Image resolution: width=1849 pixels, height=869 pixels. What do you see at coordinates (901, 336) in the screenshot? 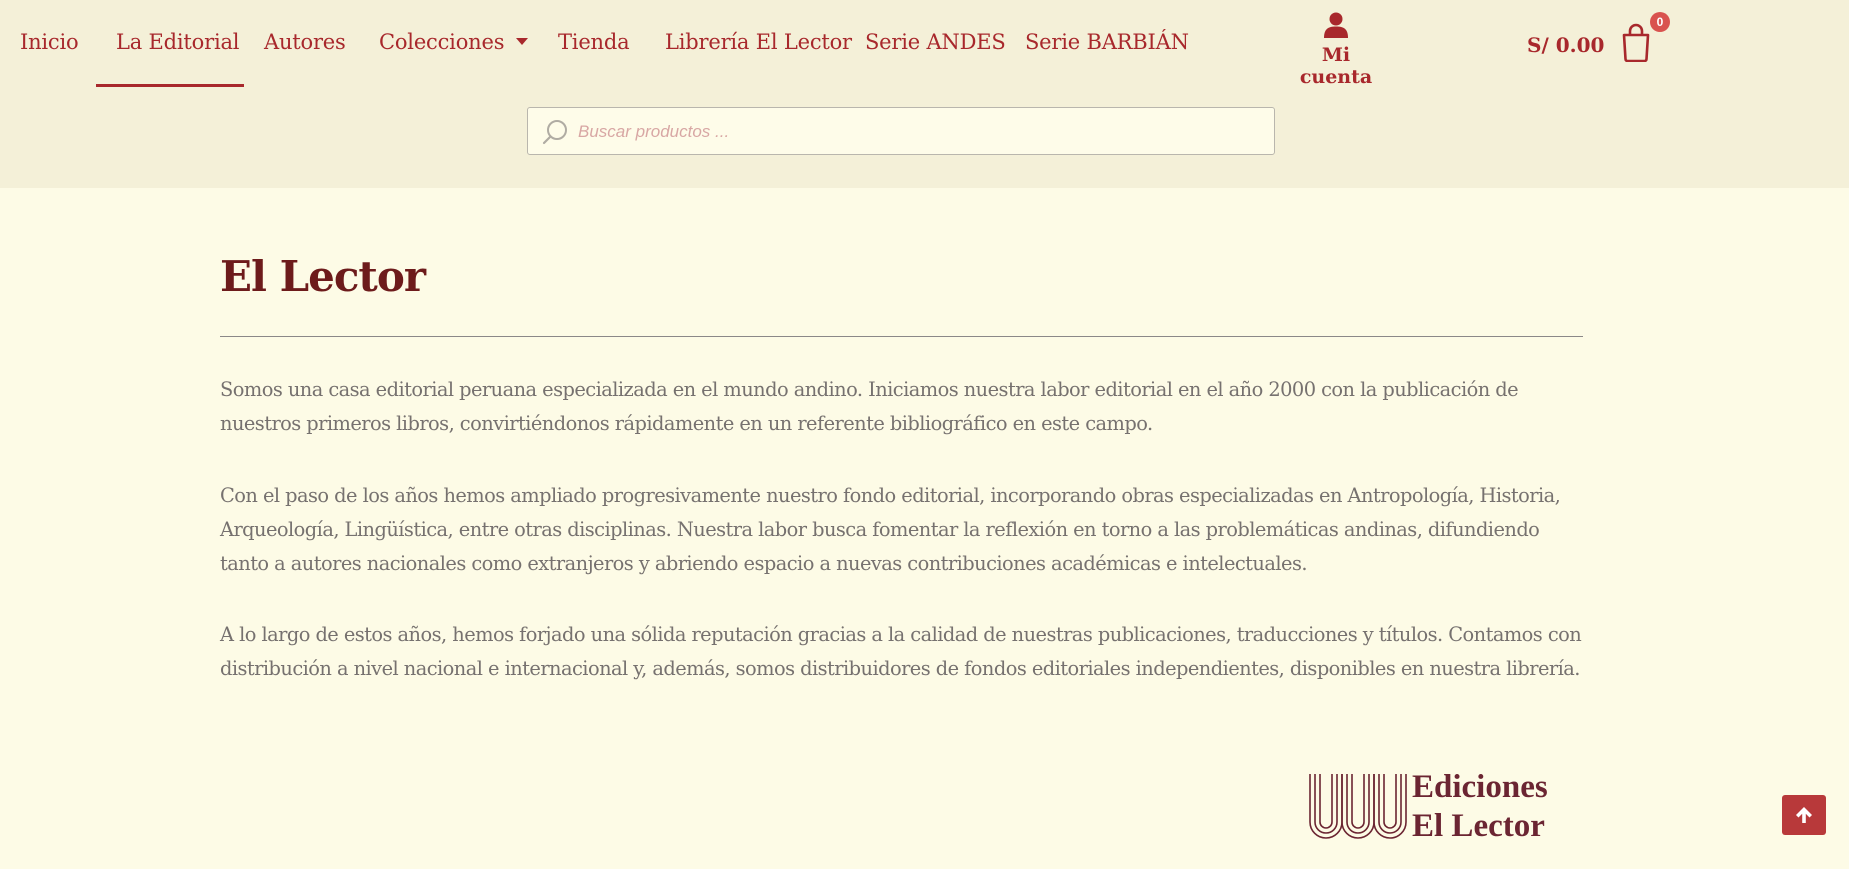
I see `title-divider` at bounding box center [901, 336].